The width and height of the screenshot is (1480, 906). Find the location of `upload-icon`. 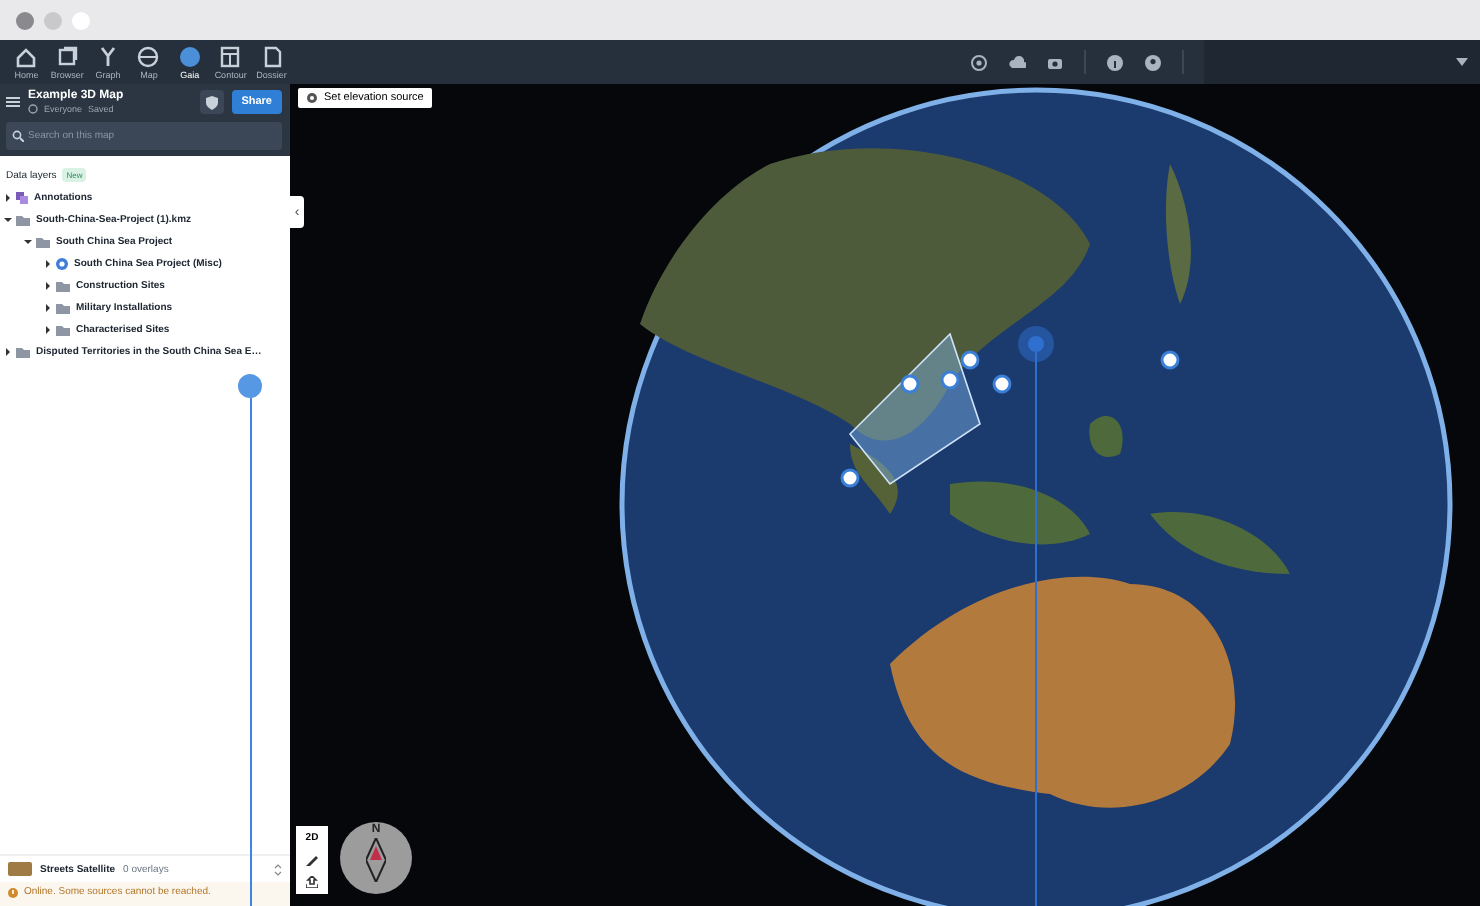

upload-icon is located at coordinates (312, 882).